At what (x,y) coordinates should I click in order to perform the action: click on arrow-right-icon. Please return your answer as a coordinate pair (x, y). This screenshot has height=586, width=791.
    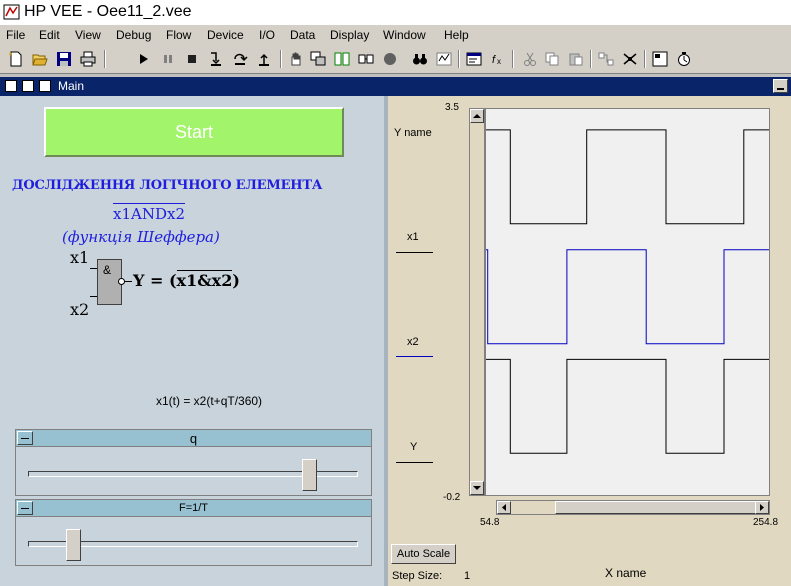
    Looking at the image, I should click on (762, 507).